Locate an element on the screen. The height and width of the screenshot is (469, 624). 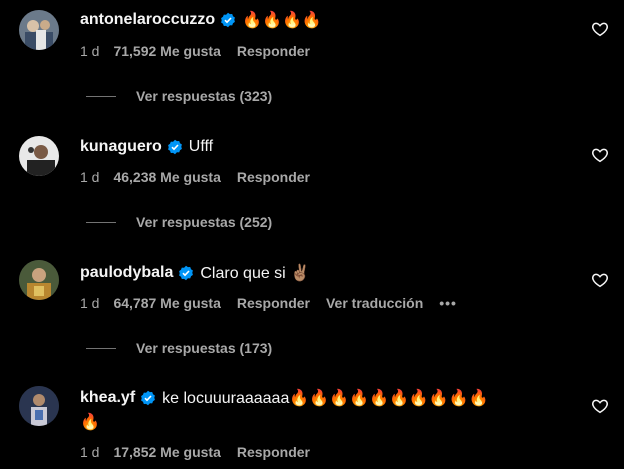
likes-count: 17,852 Me gusta is located at coordinates (166, 452).